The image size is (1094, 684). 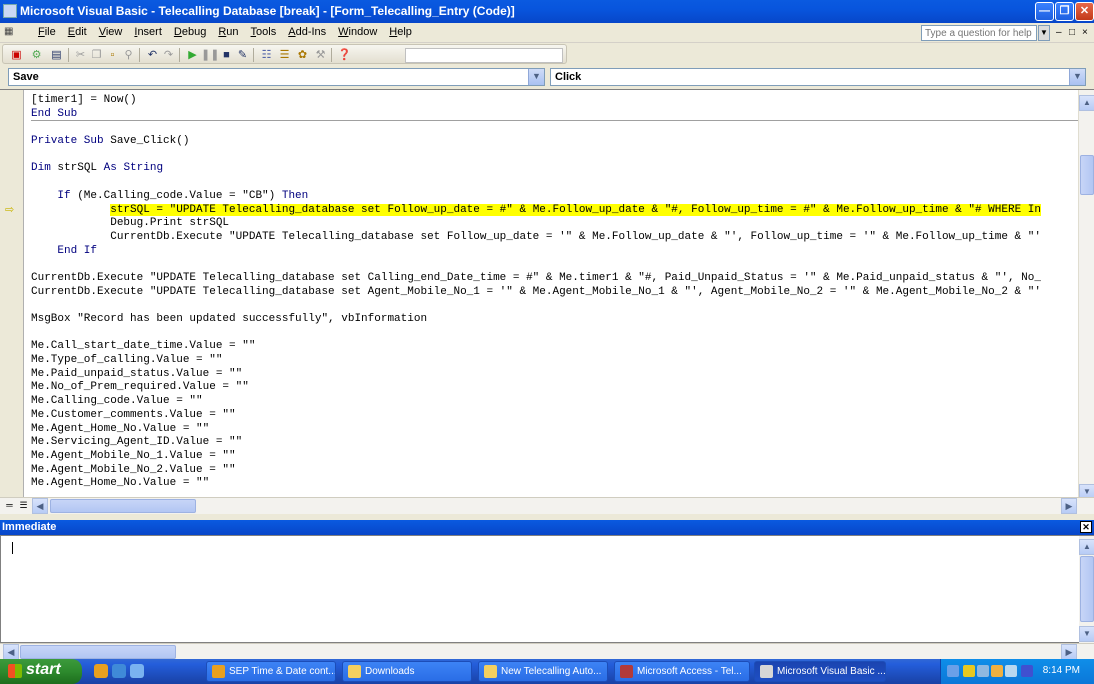 I want to click on code-line: Debug.Print strSQL, so click(x=554, y=224).